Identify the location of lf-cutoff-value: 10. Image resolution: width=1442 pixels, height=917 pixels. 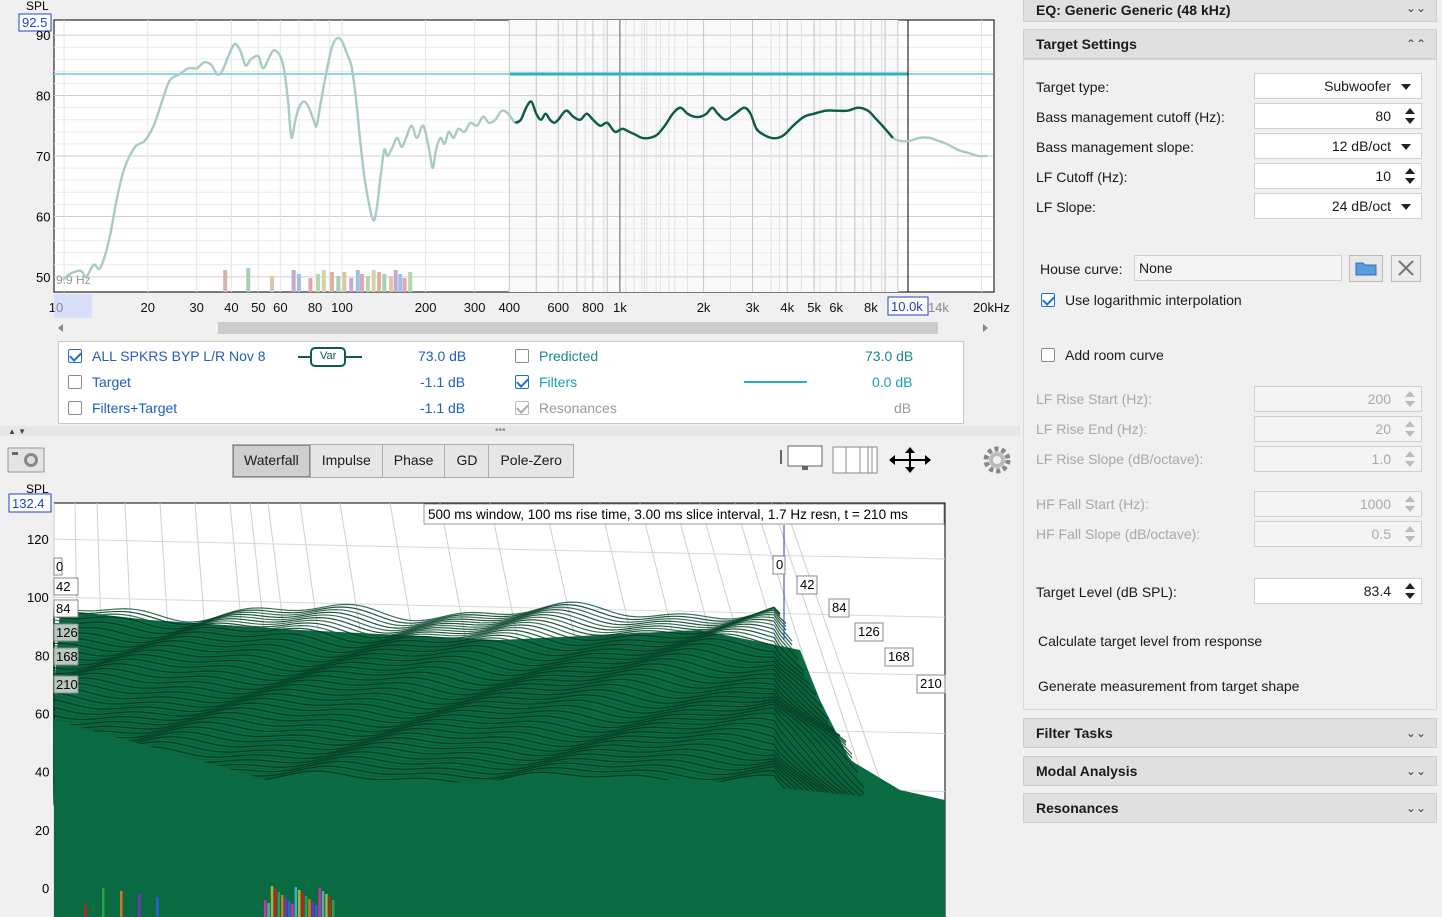
(1383, 176).